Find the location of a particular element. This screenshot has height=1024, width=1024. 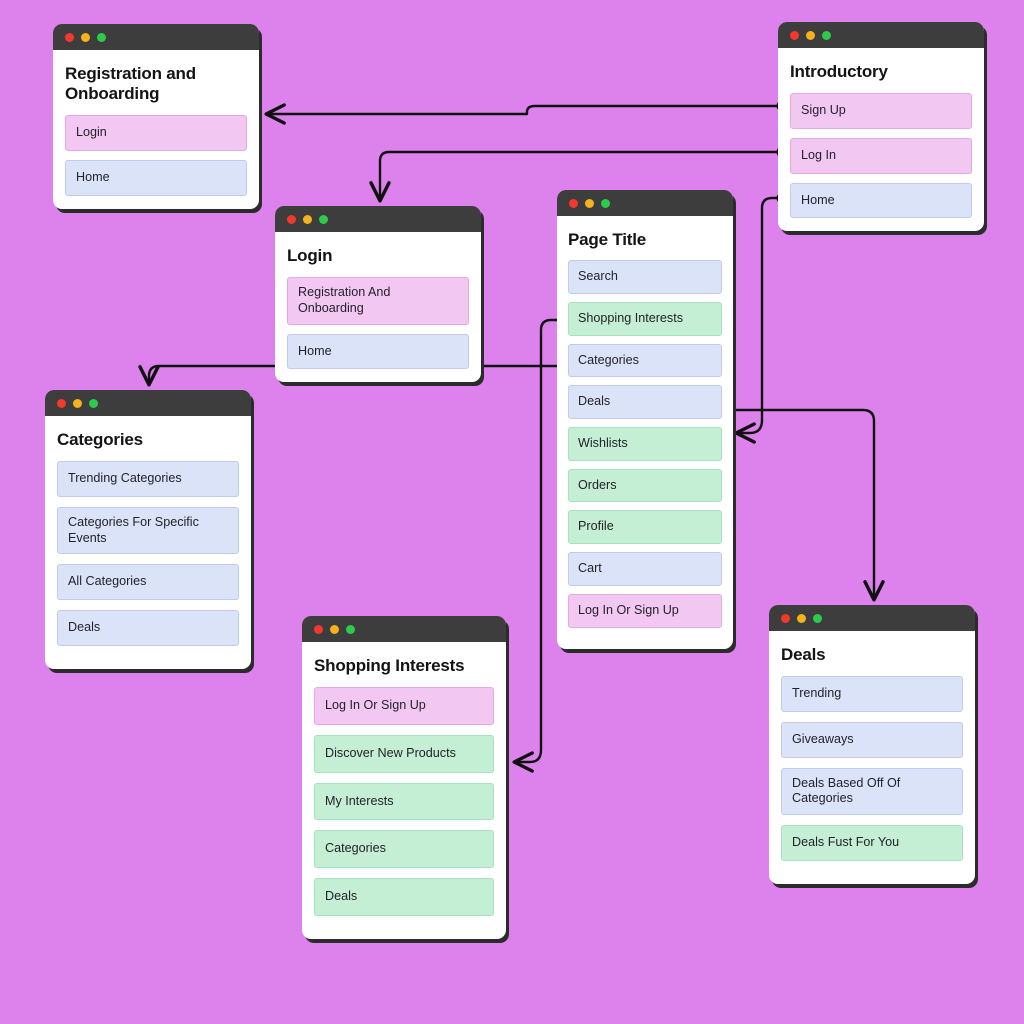

window-body: Introductory Sign Up Log In Home is located at coordinates (881, 139).